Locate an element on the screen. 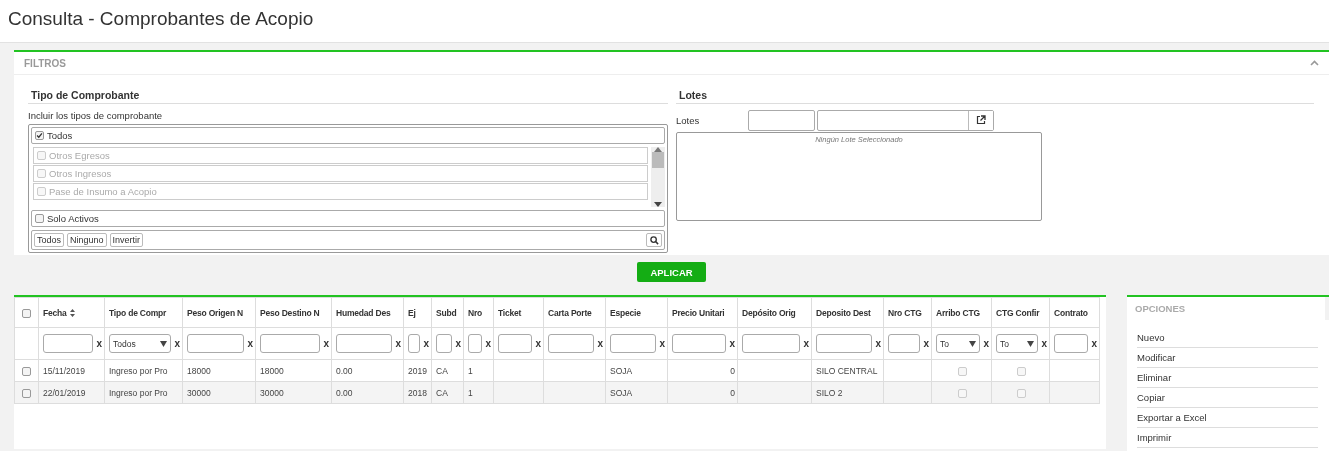  section-heading: Lotes is located at coordinates (995, 96).